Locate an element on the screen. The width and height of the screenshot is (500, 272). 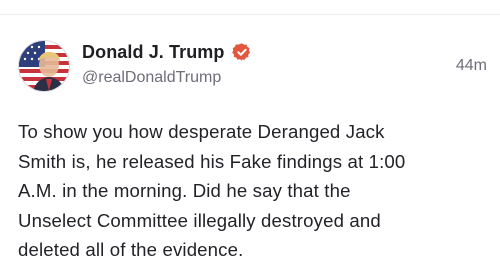
post-body-line: A.M. in the morning. Did he say that the is located at coordinates (184, 190).